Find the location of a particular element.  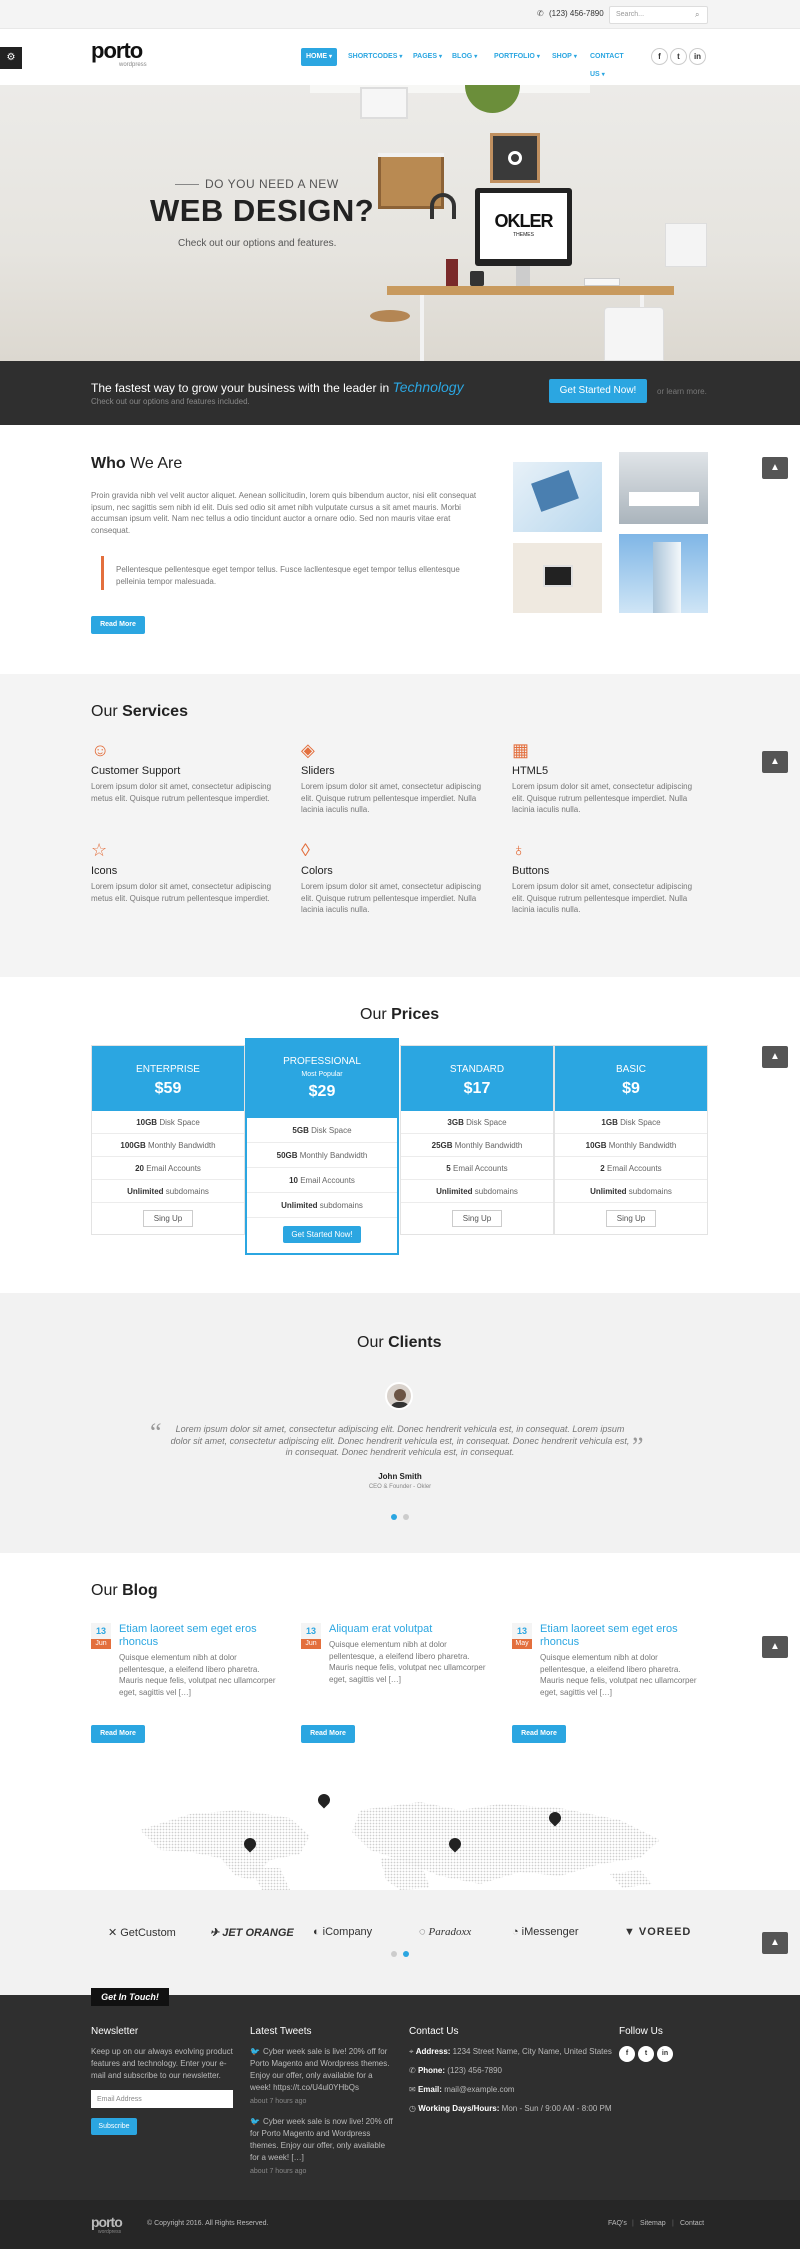

prices-title: Our Prices is located at coordinates (399, 1015).